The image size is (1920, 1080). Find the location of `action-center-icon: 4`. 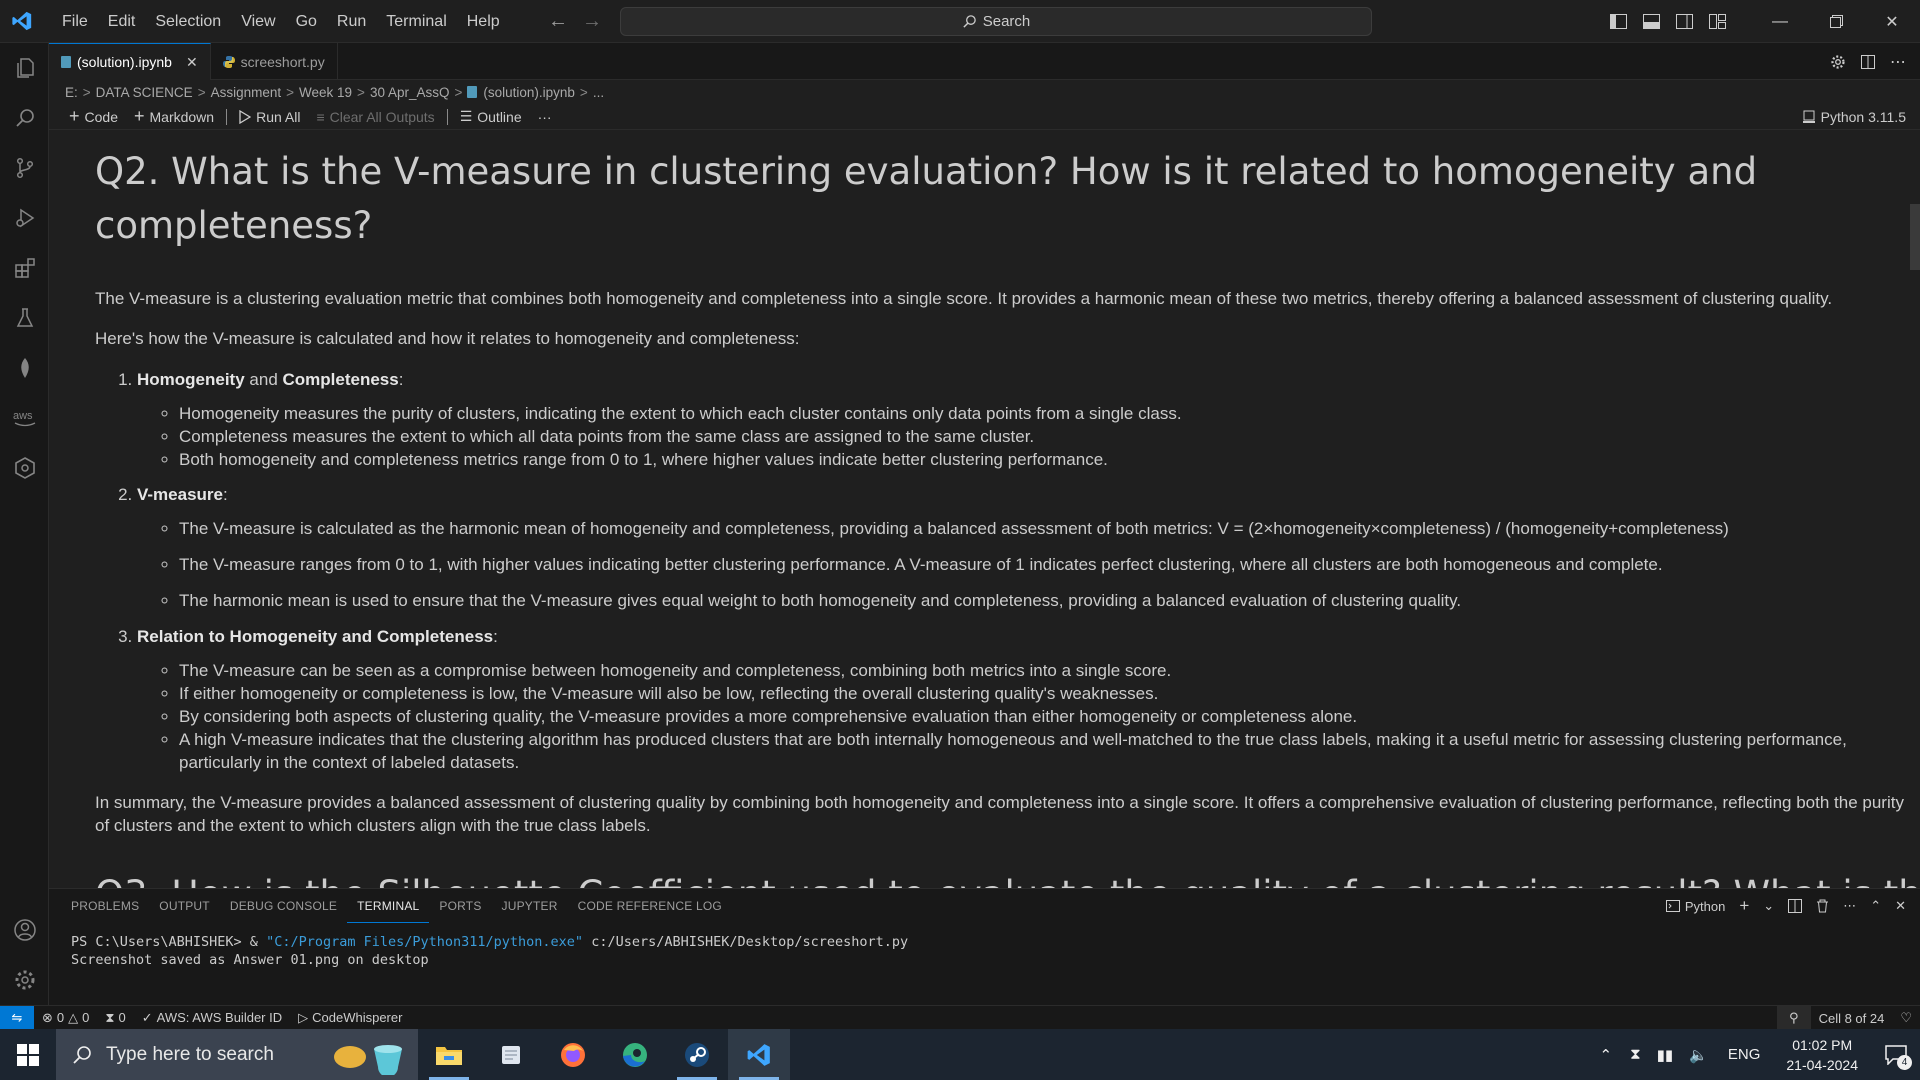

action-center-icon: 4 is located at coordinates (1896, 1054).